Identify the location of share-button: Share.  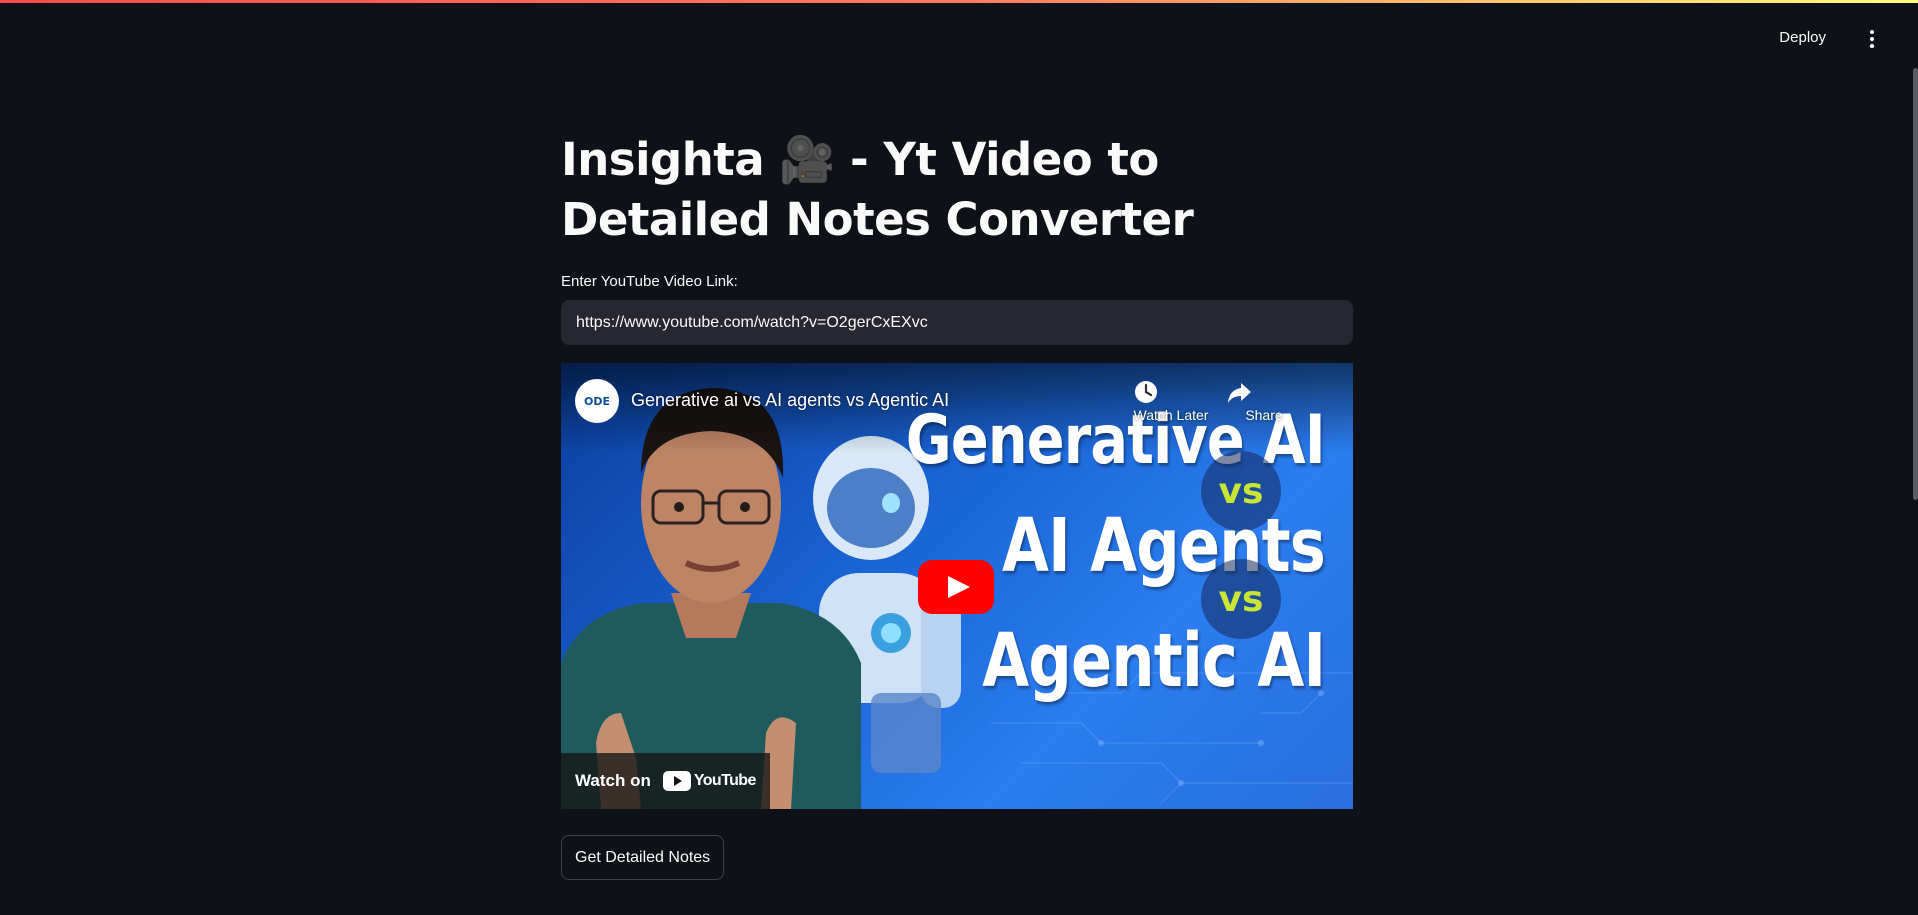
(1264, 400).